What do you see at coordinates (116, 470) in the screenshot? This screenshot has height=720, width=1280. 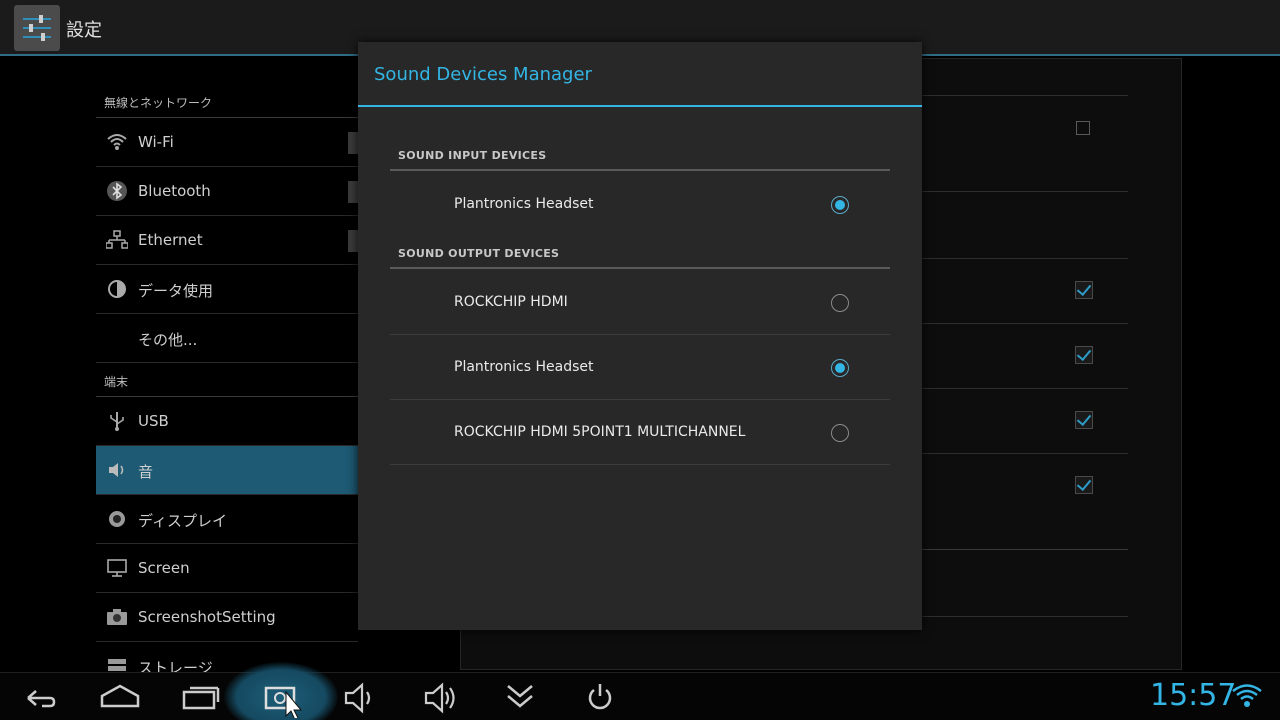 I see `speaker-icon` at bounding box center [116, 470].